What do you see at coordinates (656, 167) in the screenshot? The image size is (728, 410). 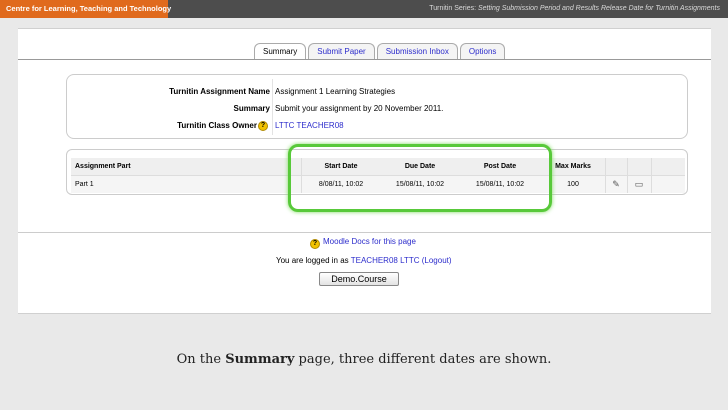 I see `header-delete` at bounding box center [656, 167].